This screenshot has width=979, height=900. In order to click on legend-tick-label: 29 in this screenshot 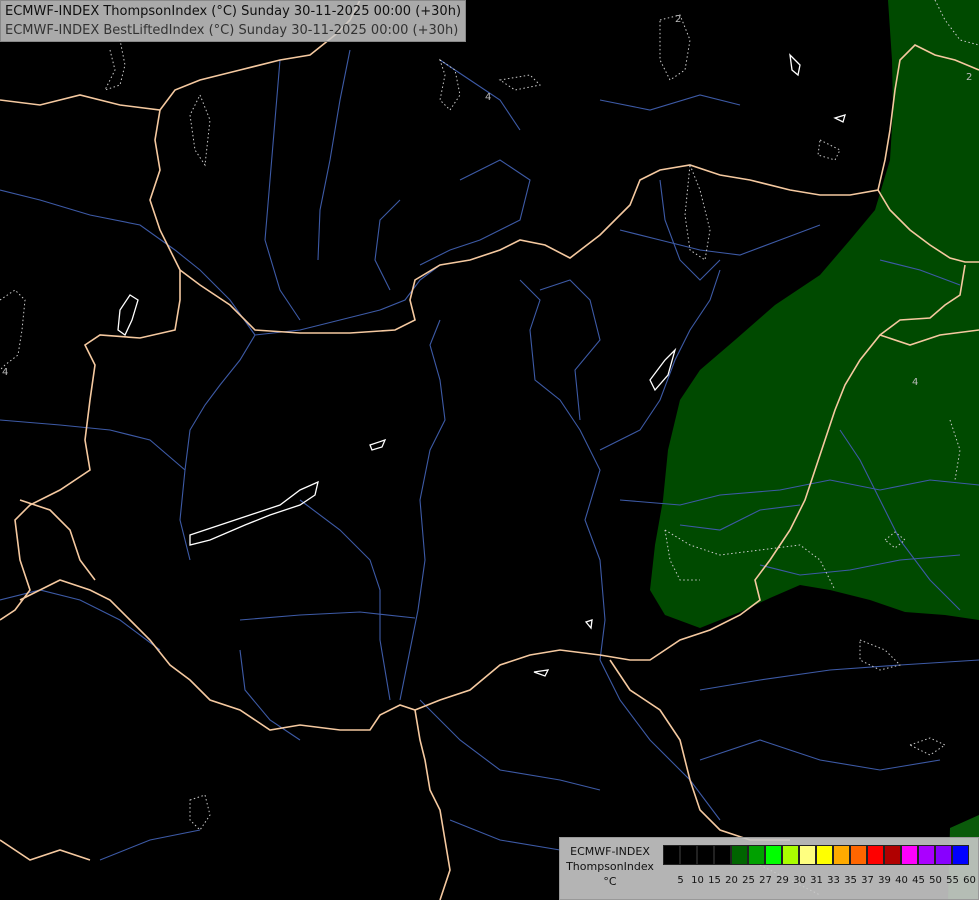, I will do `click(782, 880)`.